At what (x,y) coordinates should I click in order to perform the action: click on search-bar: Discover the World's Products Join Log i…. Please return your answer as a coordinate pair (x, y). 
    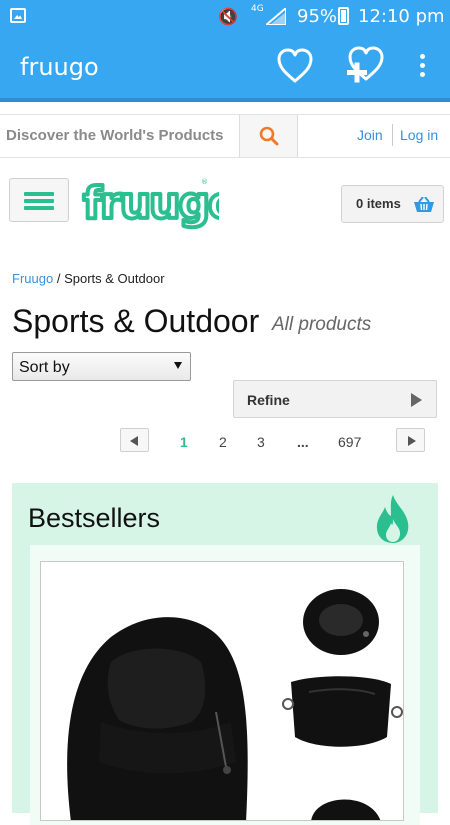
    Looking at the image, I should click on (225, 136).